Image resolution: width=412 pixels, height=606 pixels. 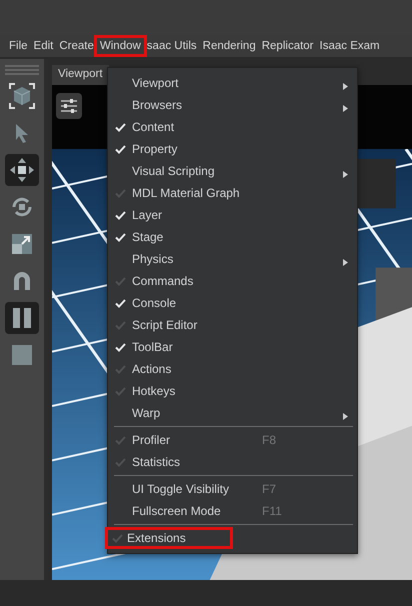 I want to click on menu-item: Commands, so click(x=231, y=281).